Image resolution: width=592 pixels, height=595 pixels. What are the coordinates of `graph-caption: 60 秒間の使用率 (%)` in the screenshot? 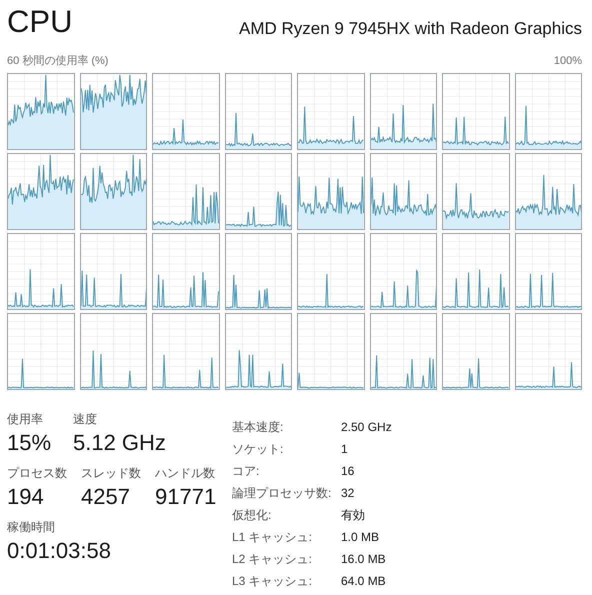 It's located at (57, 61).